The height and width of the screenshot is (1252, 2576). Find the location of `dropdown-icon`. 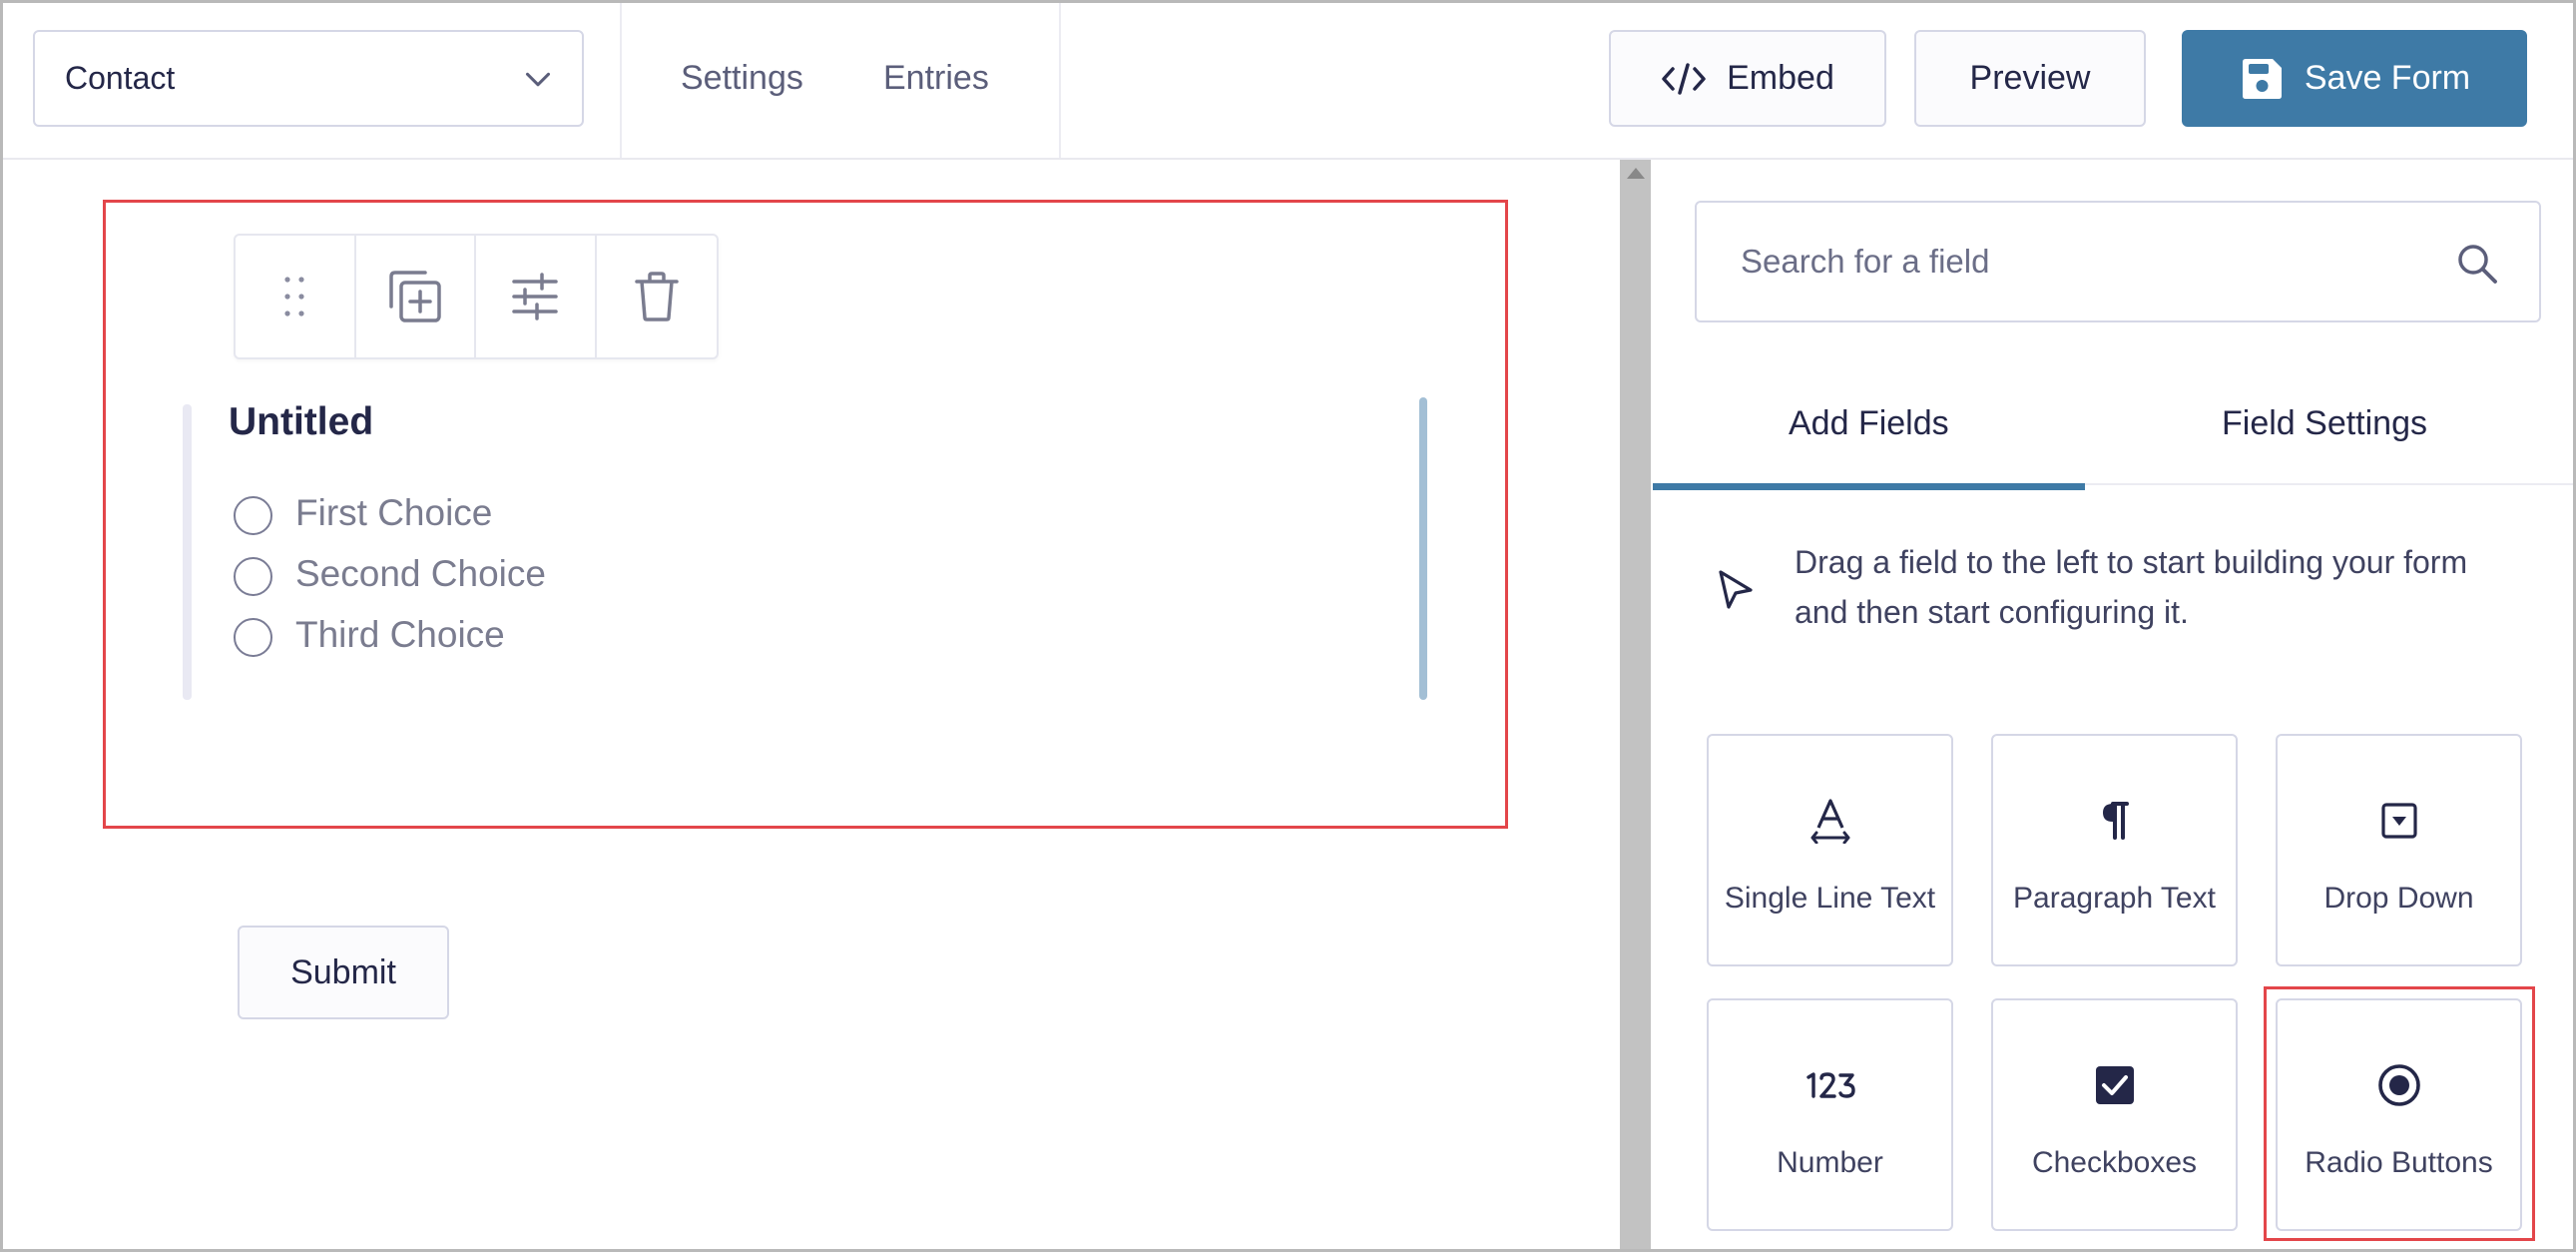

dropdown-icon is located at coordinates (2398, 821).